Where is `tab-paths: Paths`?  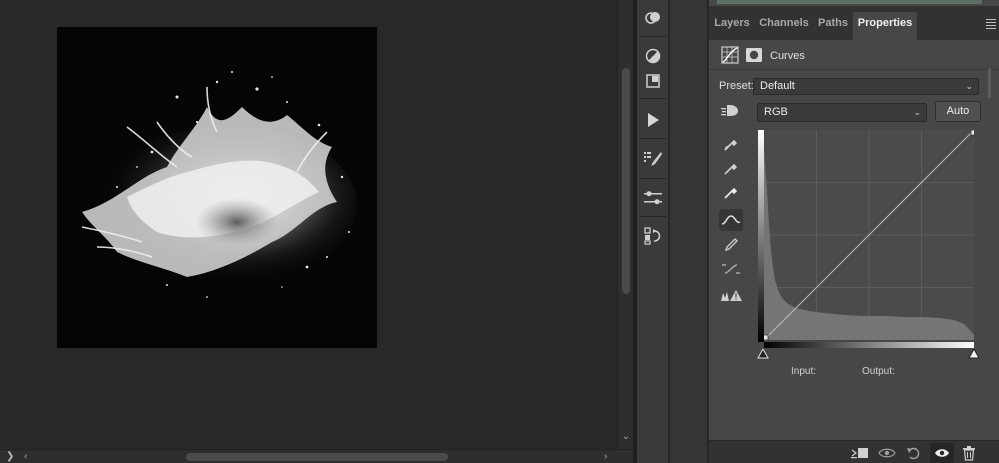
tab-paths: Paths is located at coordinates (833, 26).